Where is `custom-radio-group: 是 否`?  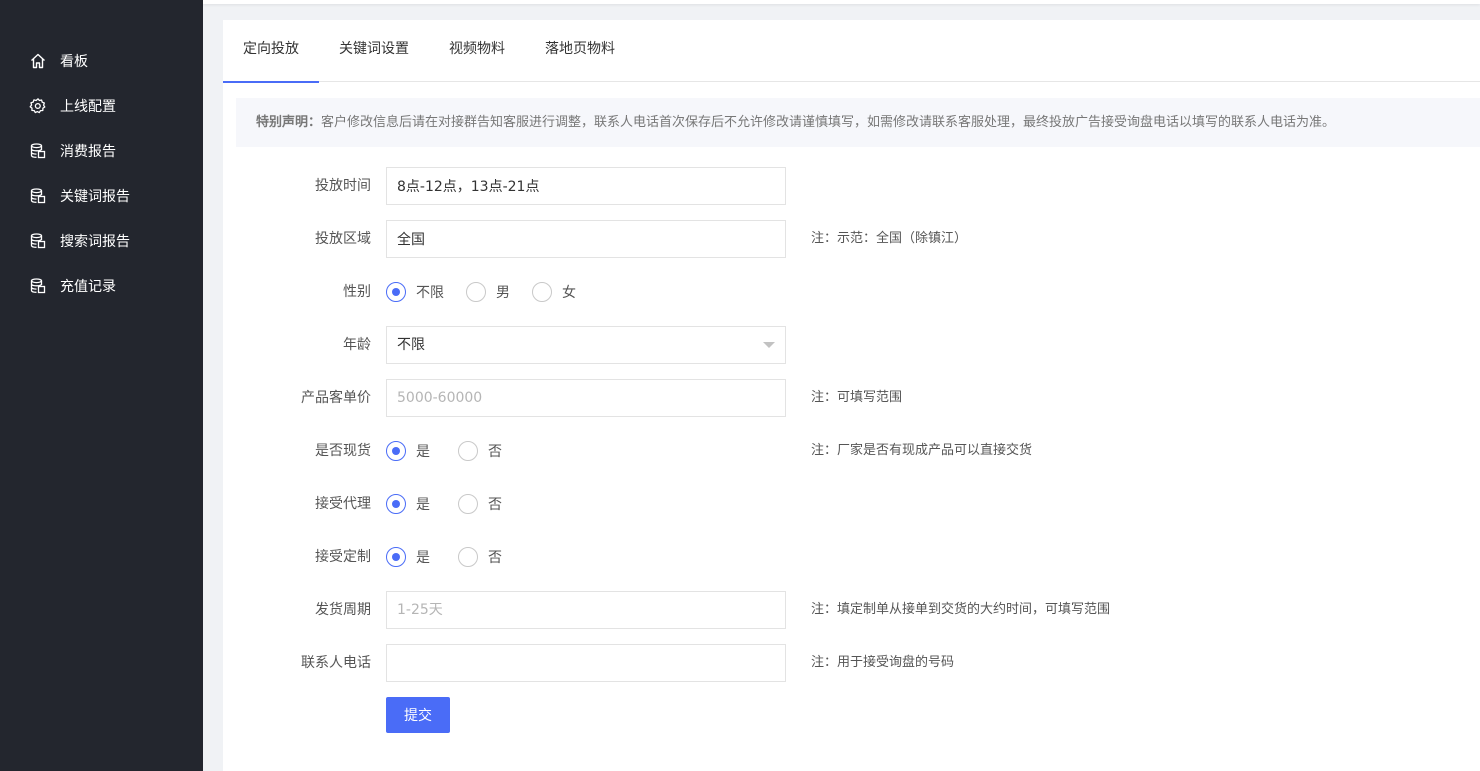
custom-radio-group: 是 否 is located at coordinates (455, 557).